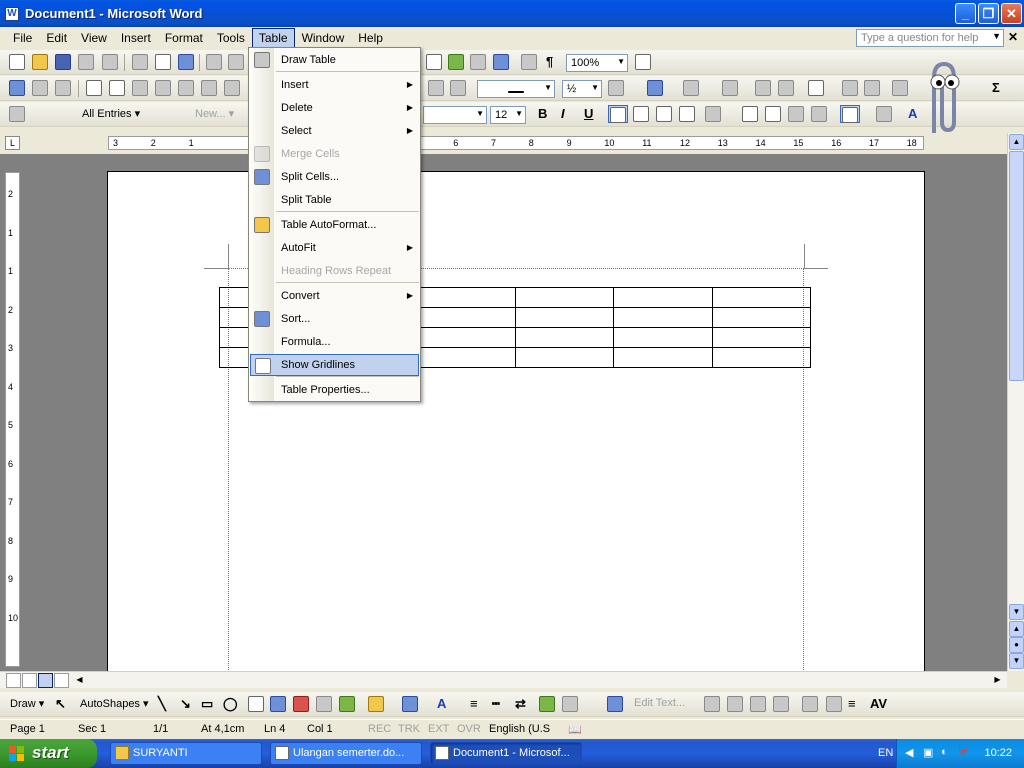 The image size is (1024, 768). What do you see at coordinates (796, 114) in the screenshot?
I see `decrease-indent-button` at bounding box center [796, 114].